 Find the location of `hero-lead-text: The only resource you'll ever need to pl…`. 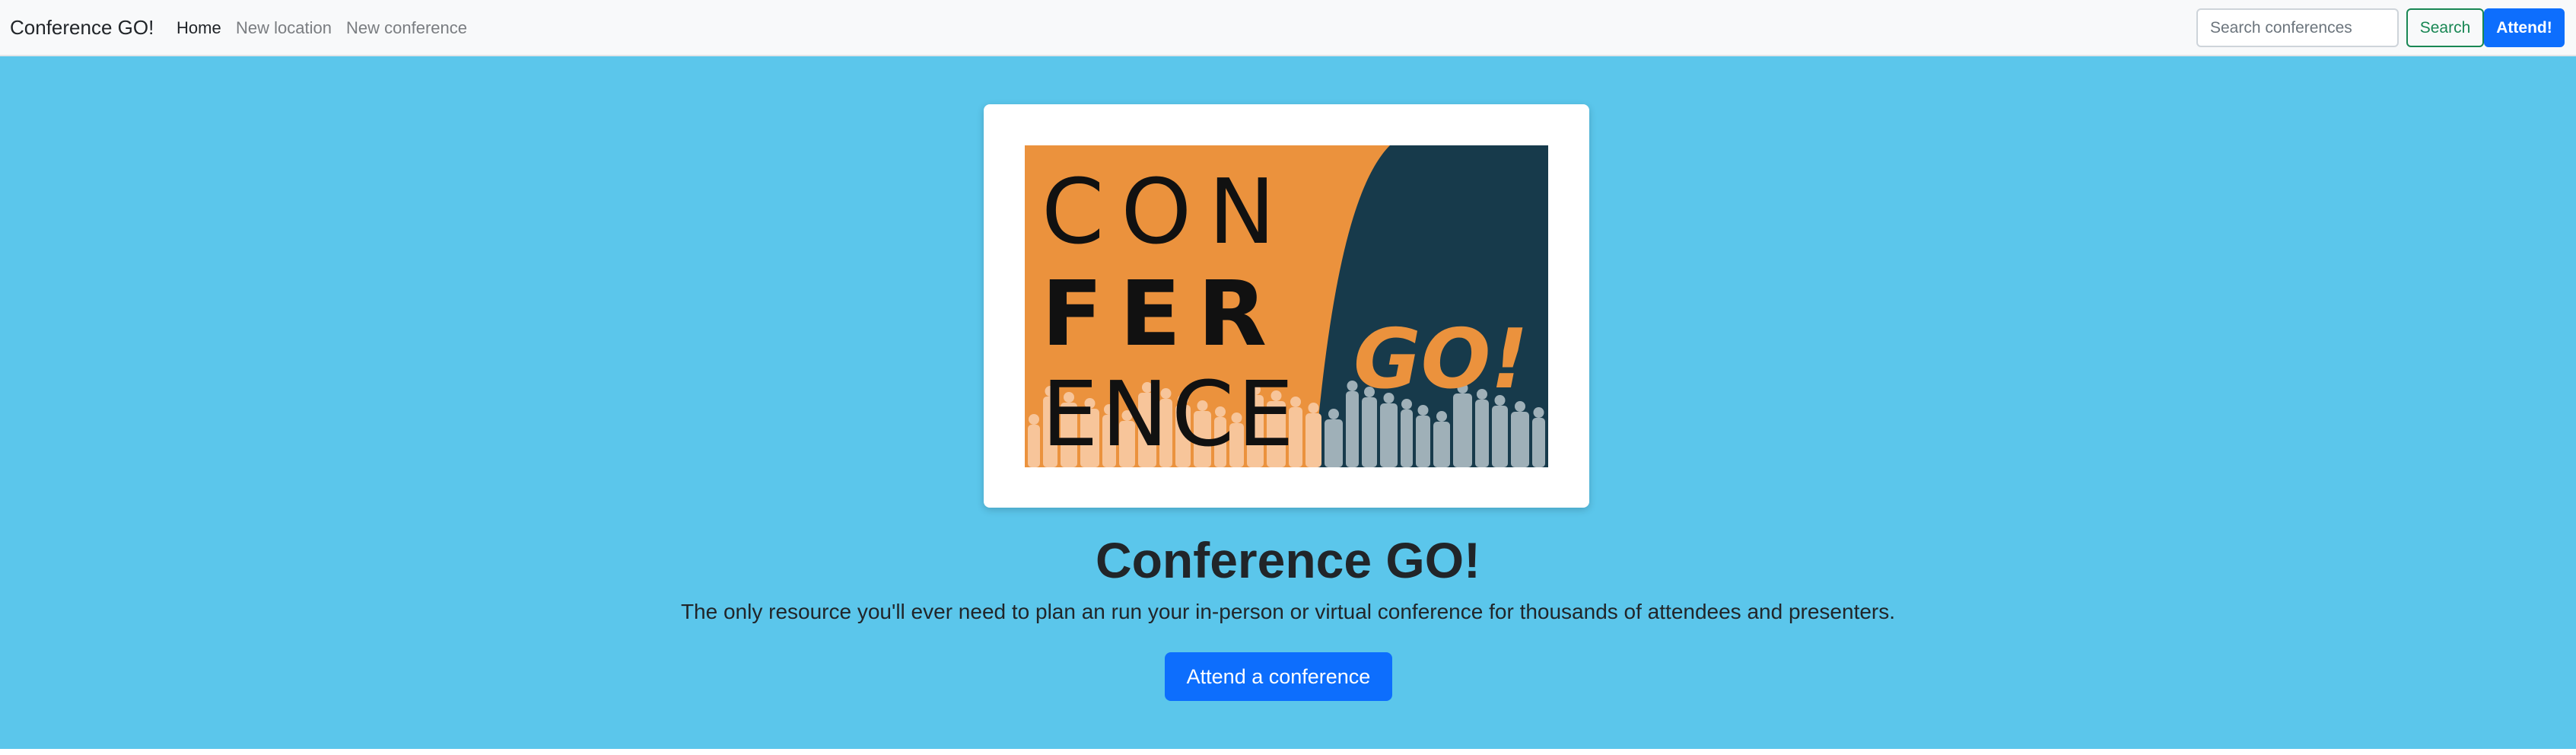

hero-lead-text: The only resource you'll ever need to pl… is located at coordinates (1288, 611).